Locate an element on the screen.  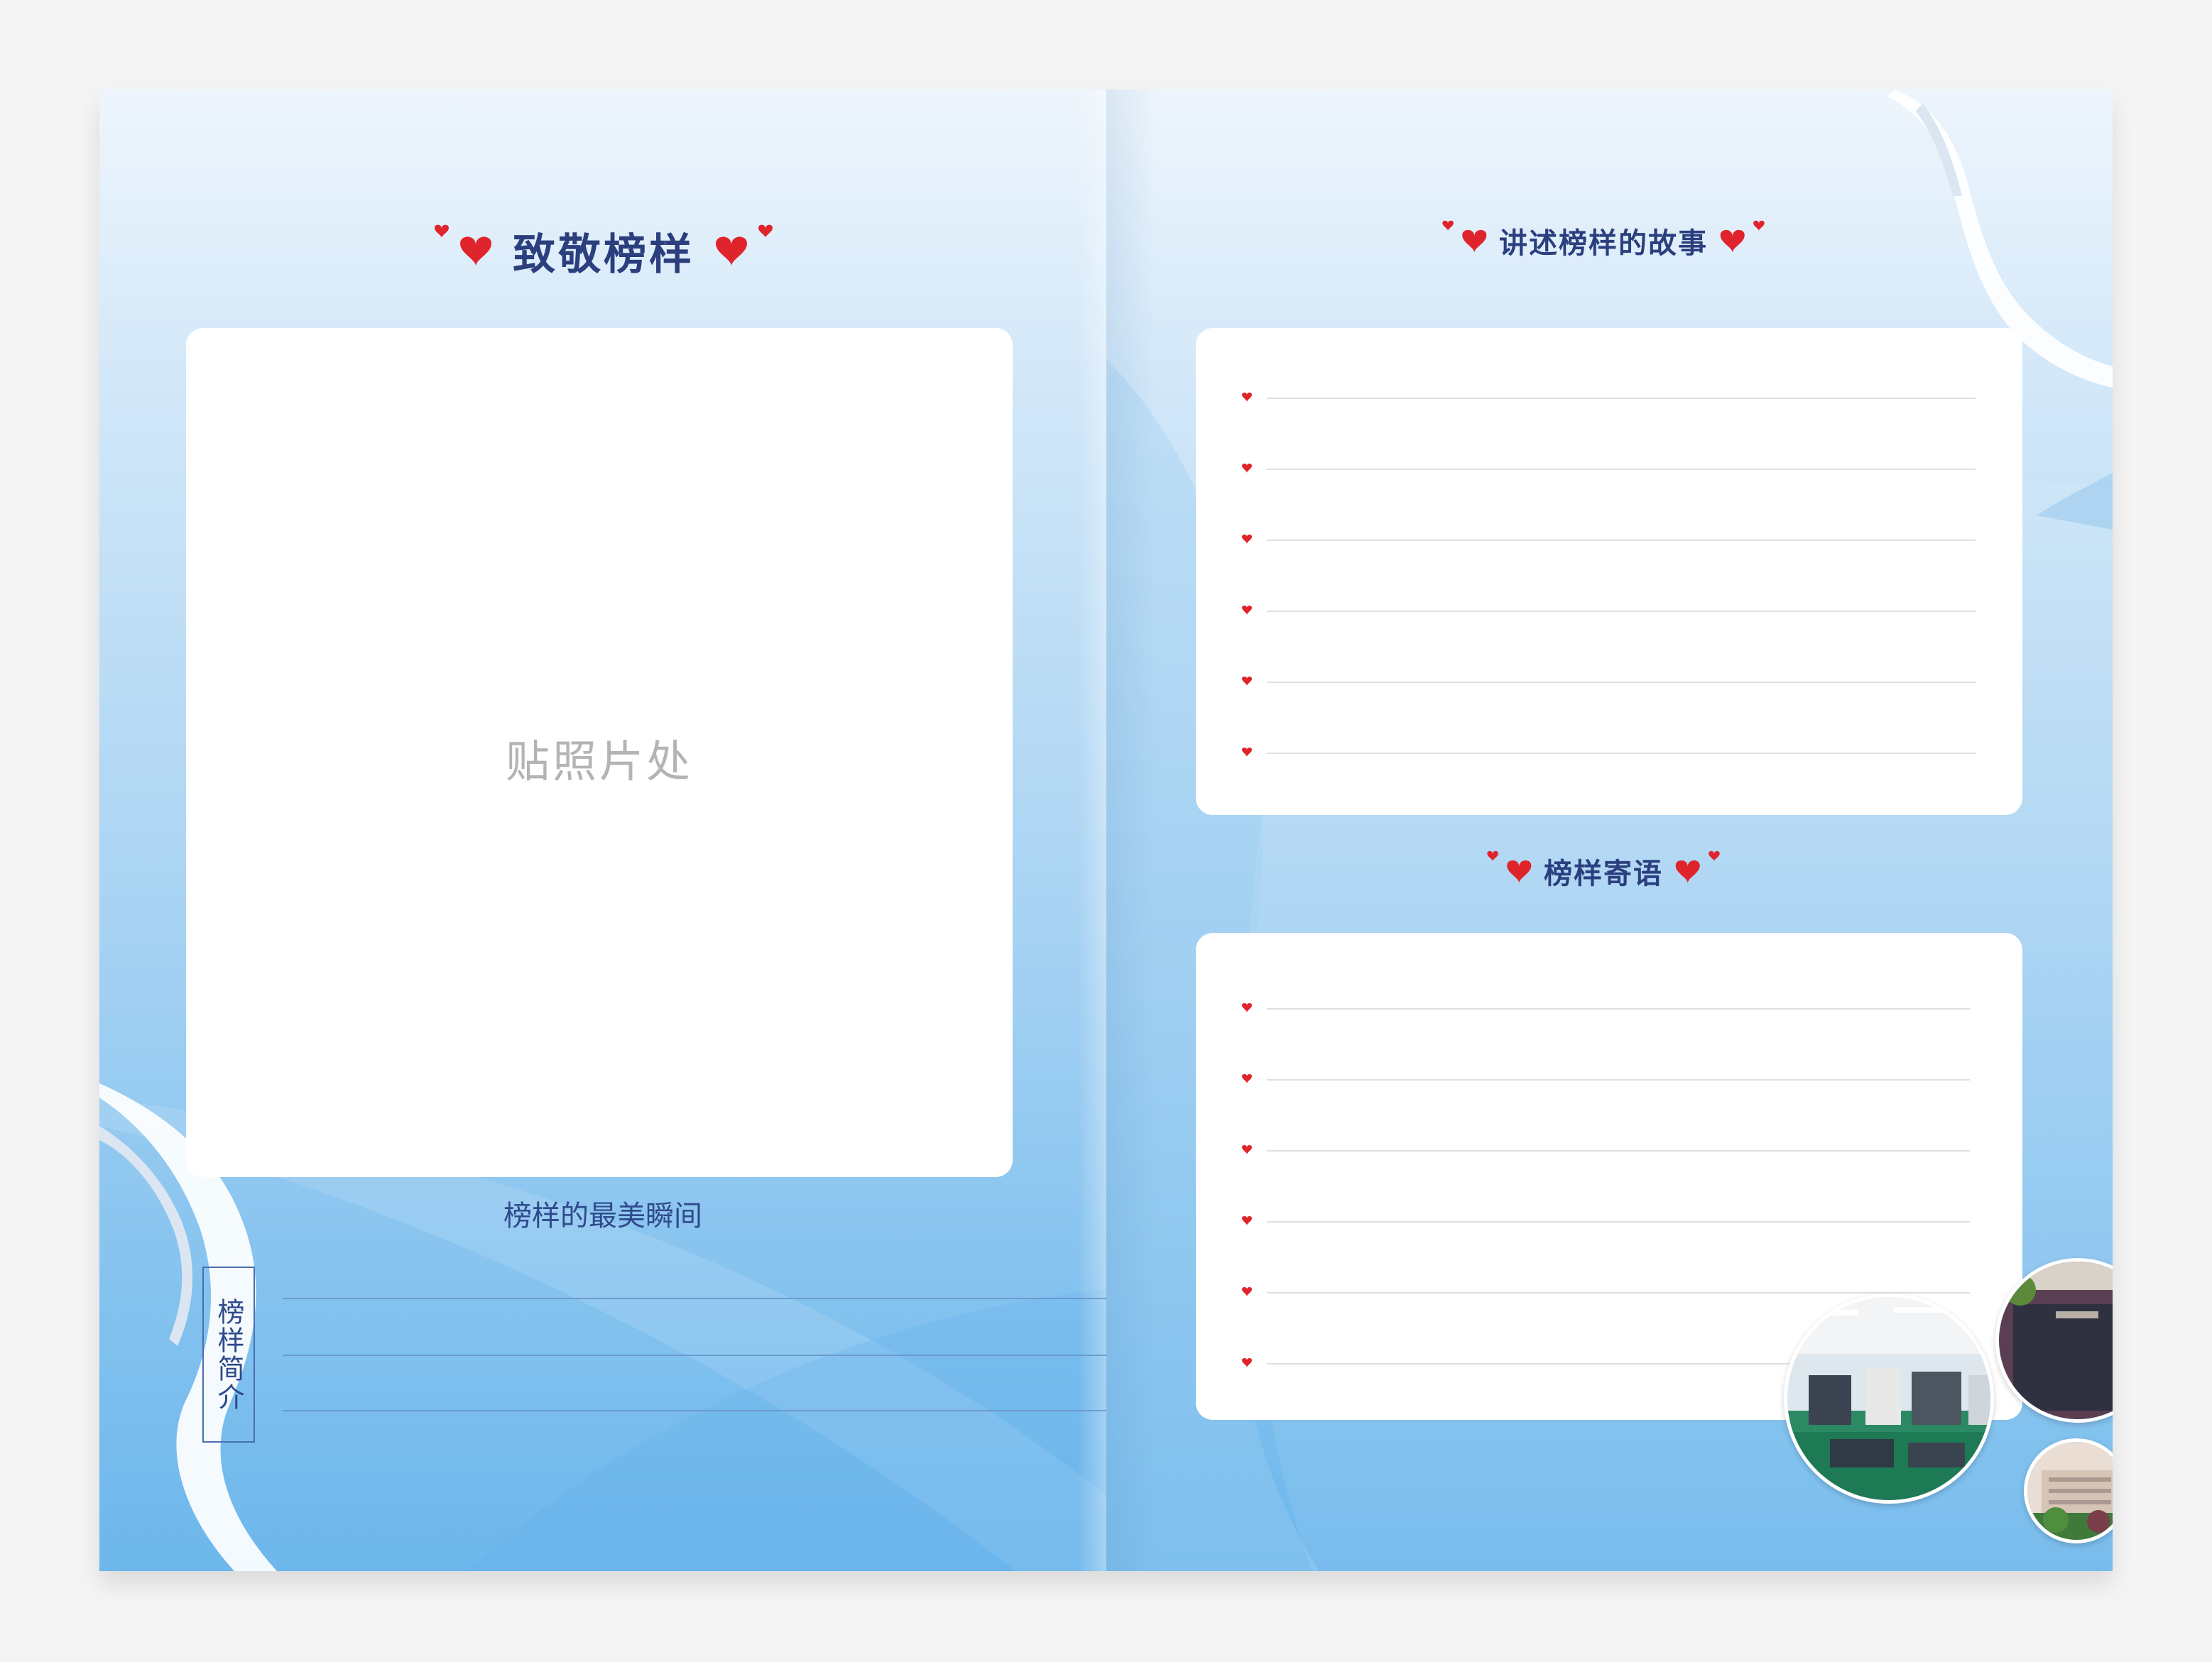
factory-photo is located at coordinates (1889, 1399).